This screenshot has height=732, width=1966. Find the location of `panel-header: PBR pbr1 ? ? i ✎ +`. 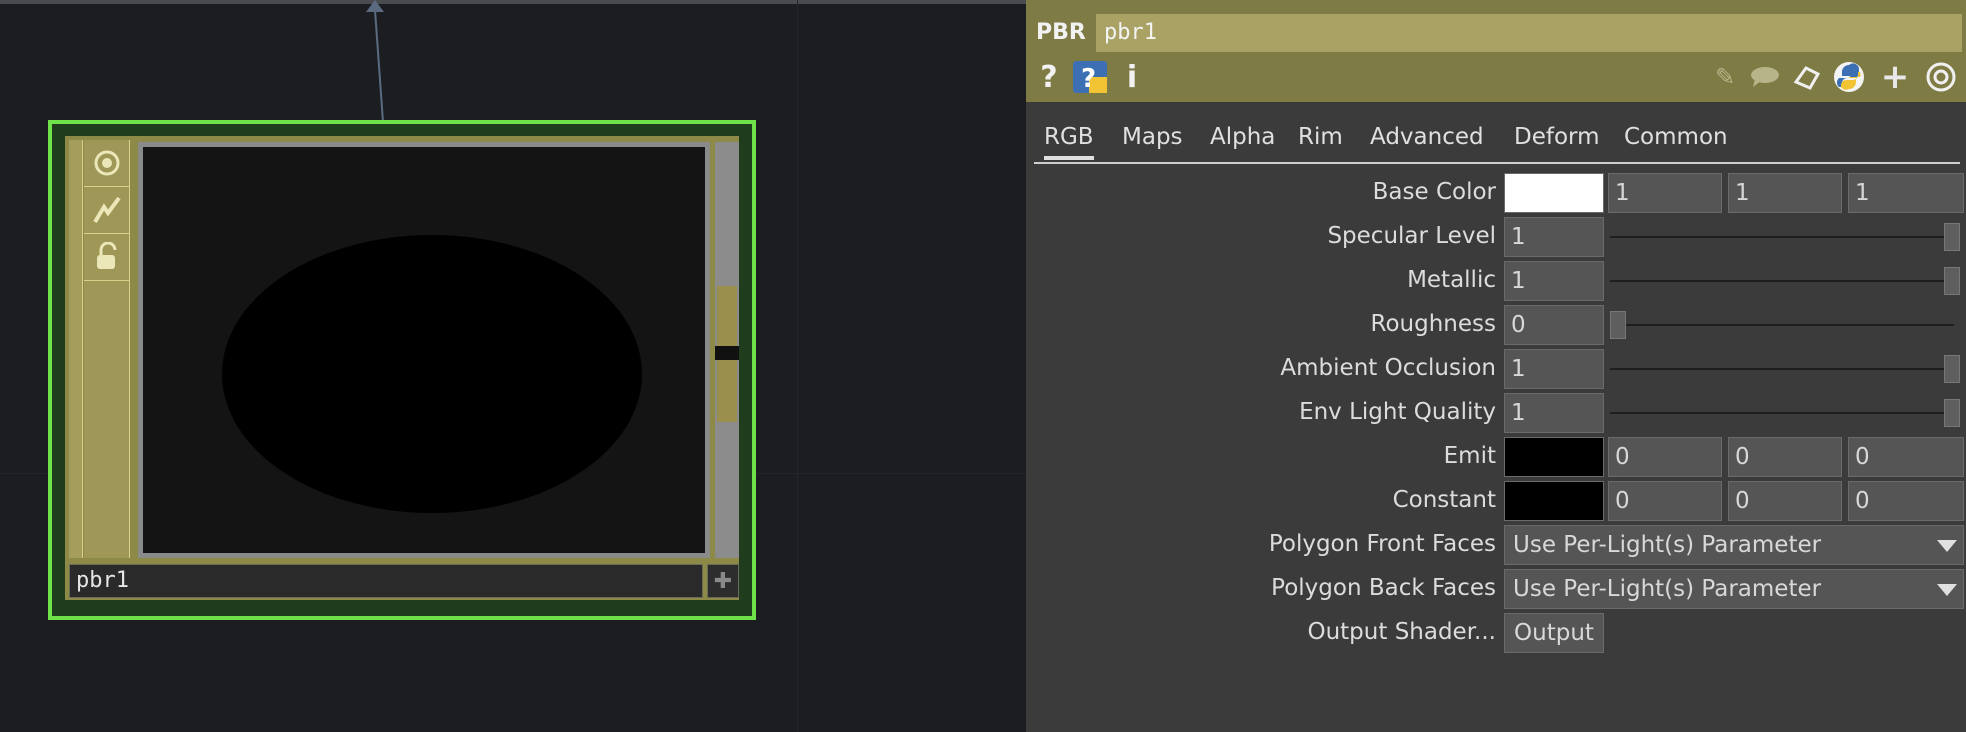

panel-header: PBR pbr1 ? ? i ✎ + is located at coordinates (1496, 51).